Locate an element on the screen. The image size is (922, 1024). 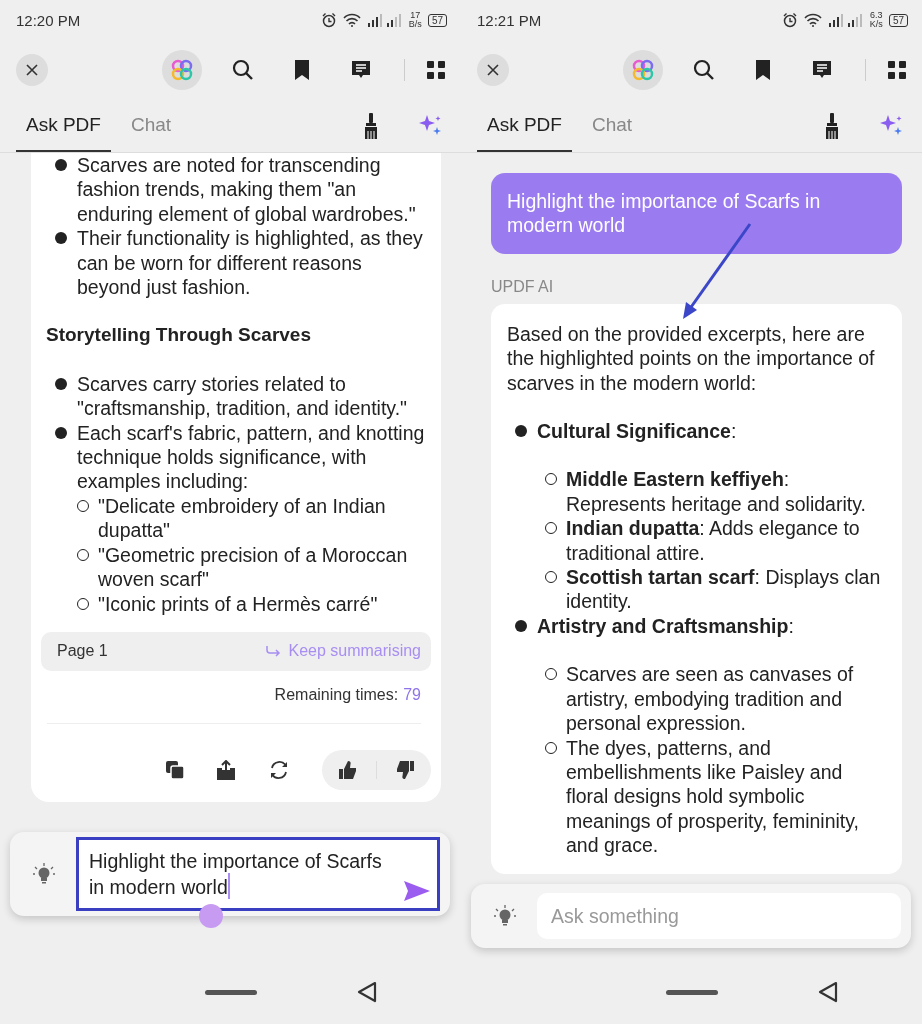
bullet-text: Each scarf's fabric, pattern, and knotting technique holds significance, with examples including: is located at coordinates (251, 457).